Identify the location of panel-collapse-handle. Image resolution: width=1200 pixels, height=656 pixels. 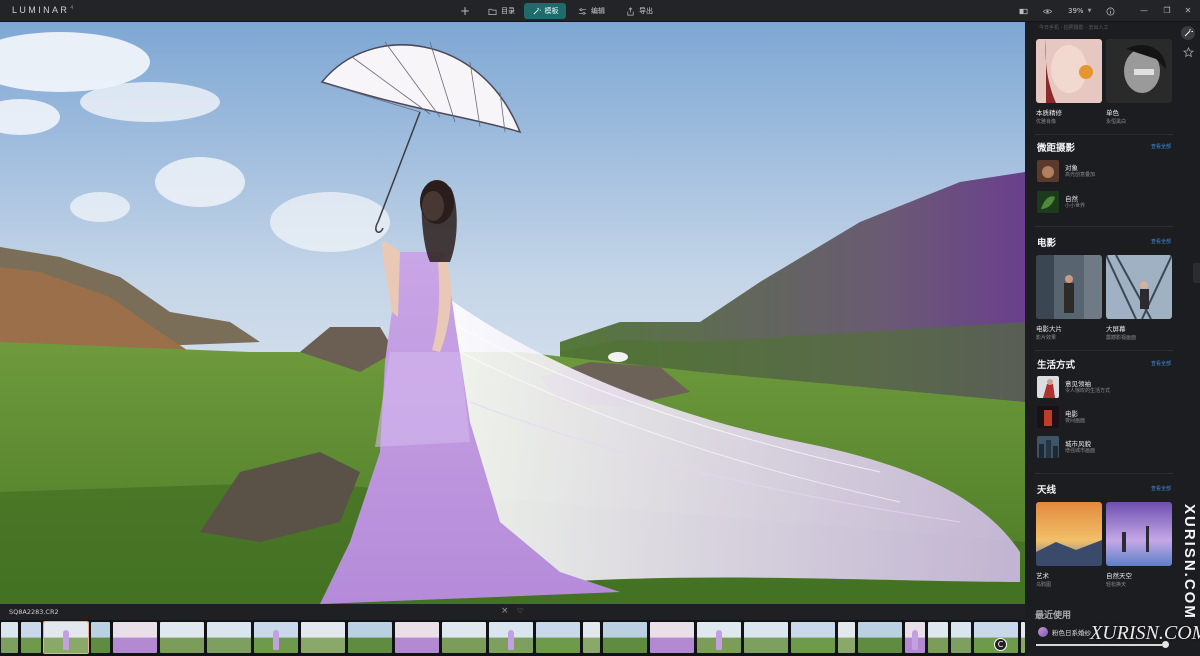
(1196, 273).